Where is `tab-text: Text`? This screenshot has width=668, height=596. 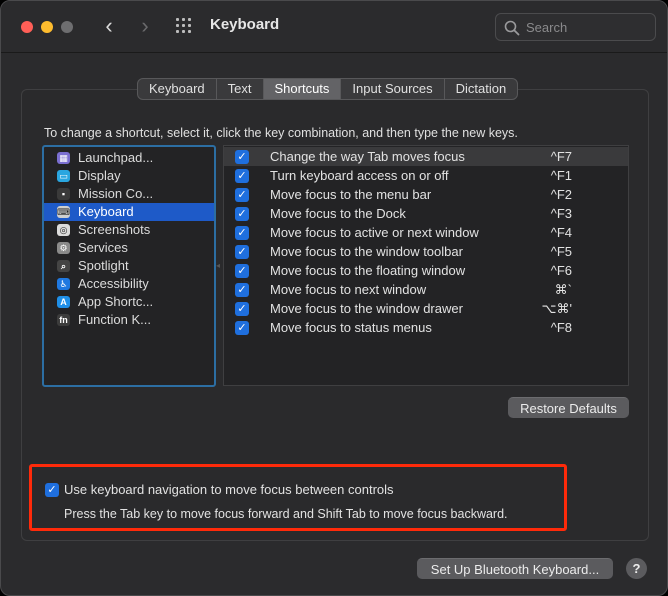 tab-text: Text is located at coordinates (240, 89).